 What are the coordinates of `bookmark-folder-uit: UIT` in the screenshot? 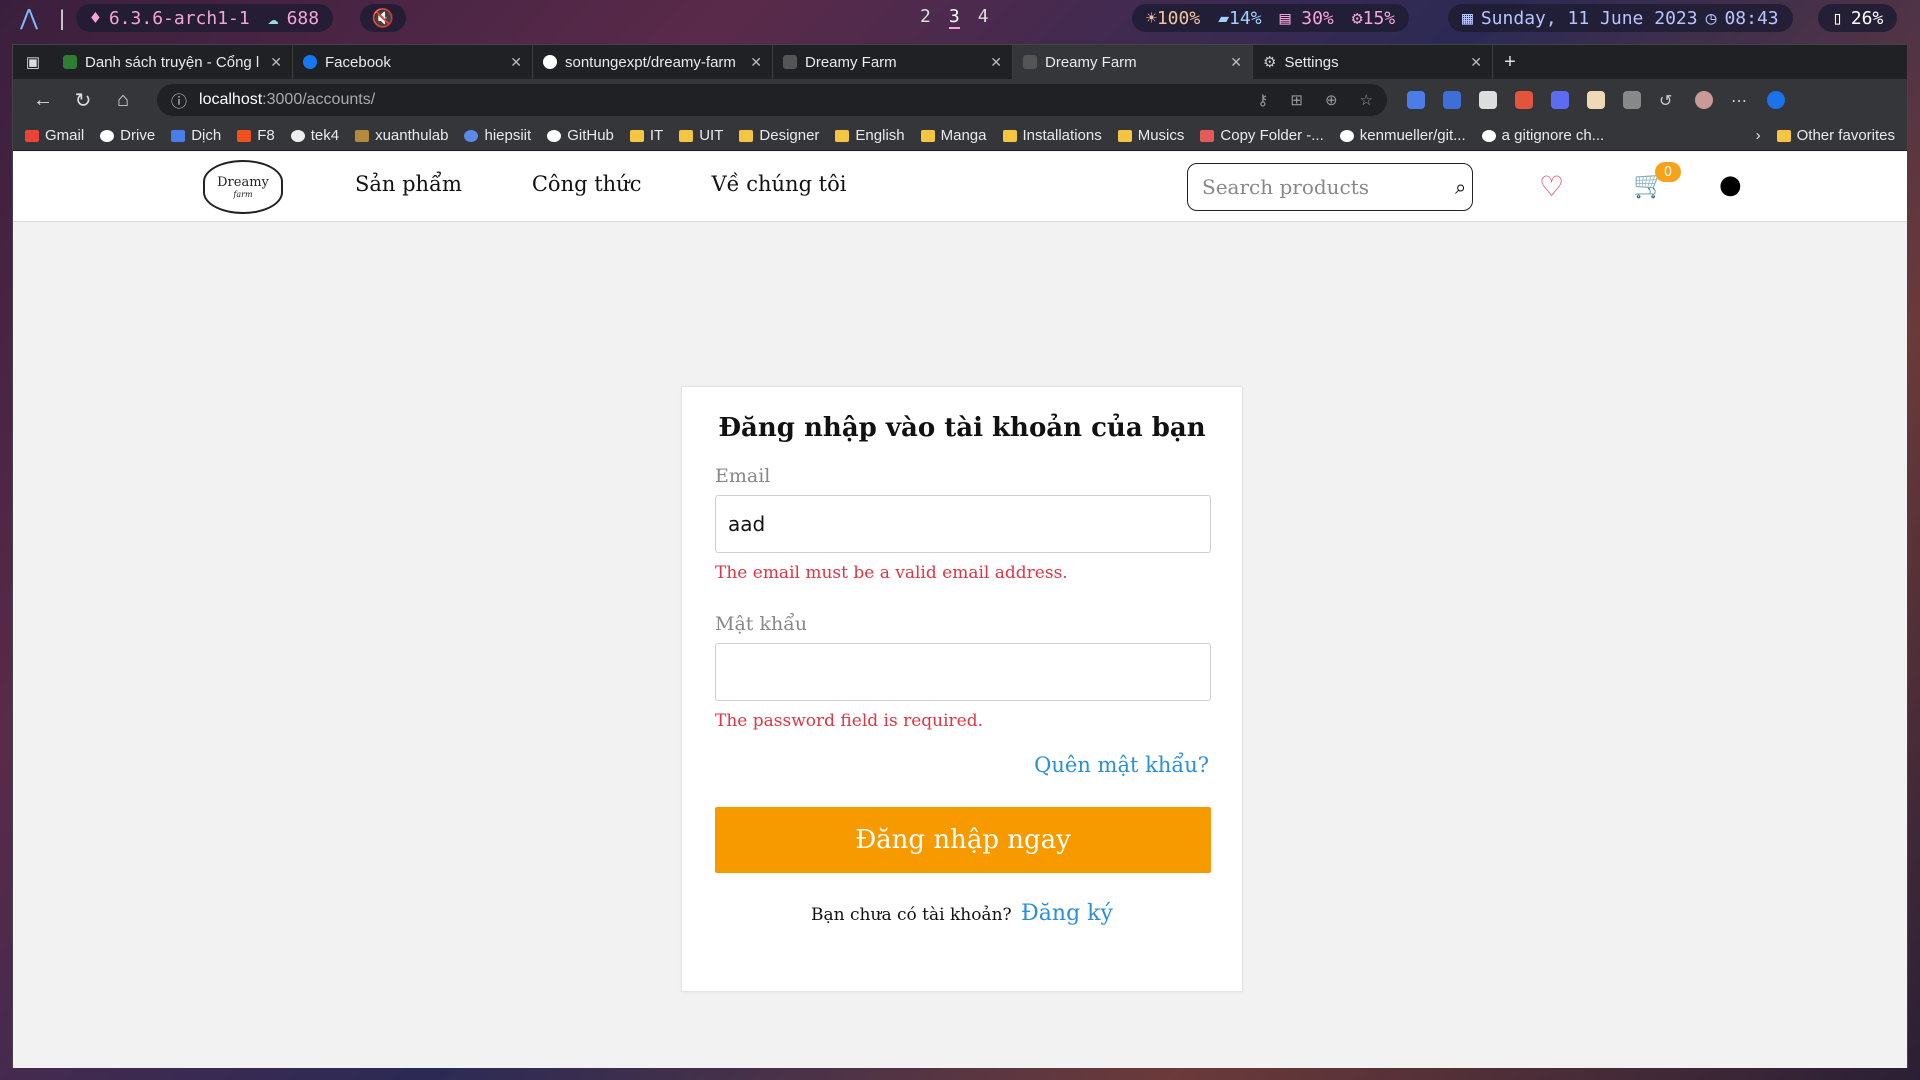 It's located at (701, 135).